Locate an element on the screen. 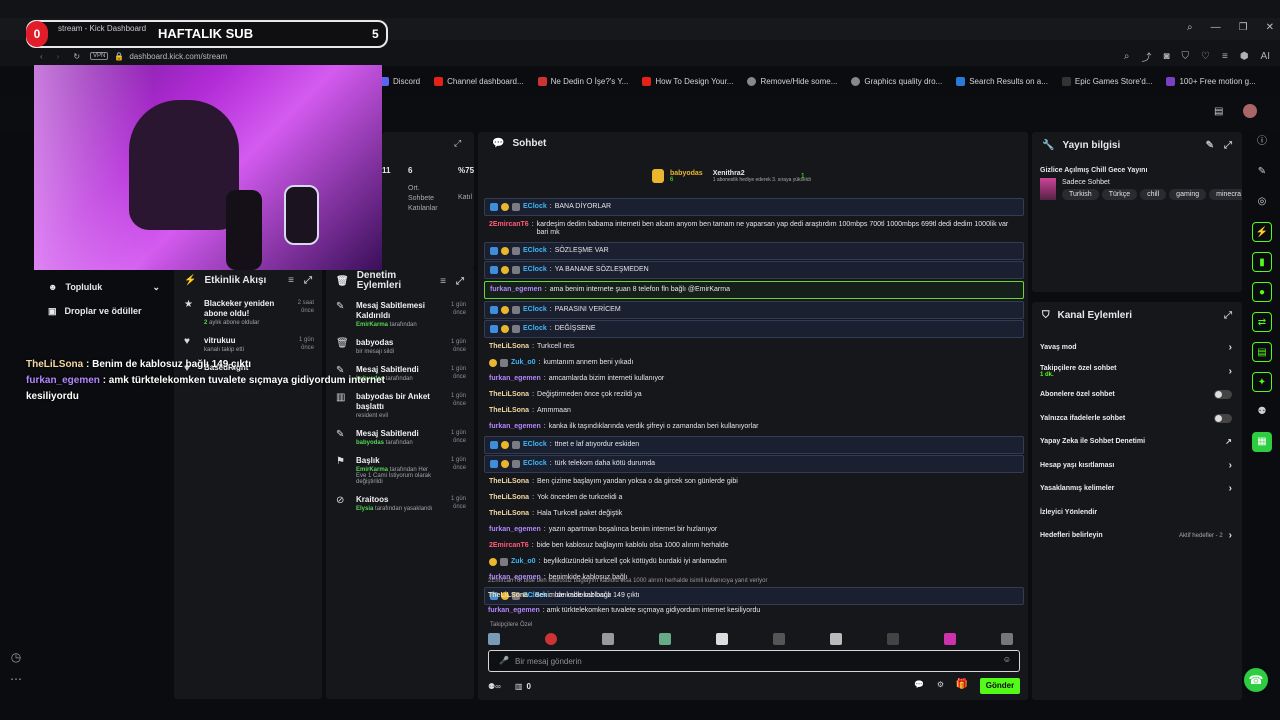 The image size is (1280, 720). layout-icon: ▤ is located at coordinates (1262, 352).